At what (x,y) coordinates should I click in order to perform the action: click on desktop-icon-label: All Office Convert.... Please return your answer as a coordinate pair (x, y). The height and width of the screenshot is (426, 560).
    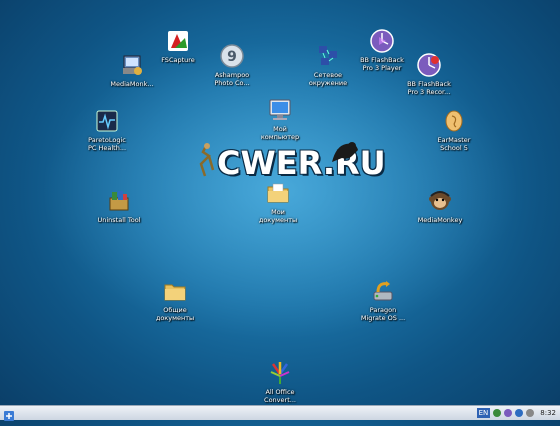
    Looking at the image, I should click on (280, 396).